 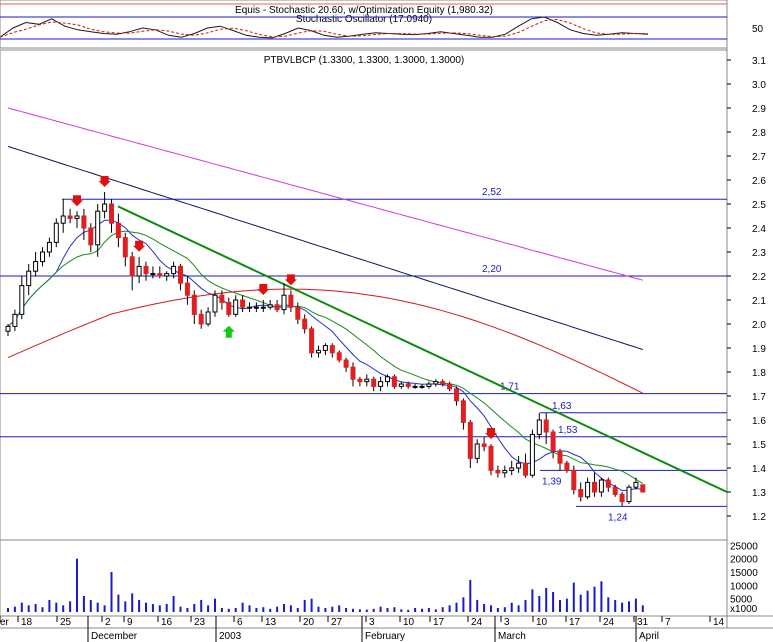 What do you see at coordinates (492, 192) in the screenshot?
I see `level-label: 2,52` at bounding box center [492, 192].